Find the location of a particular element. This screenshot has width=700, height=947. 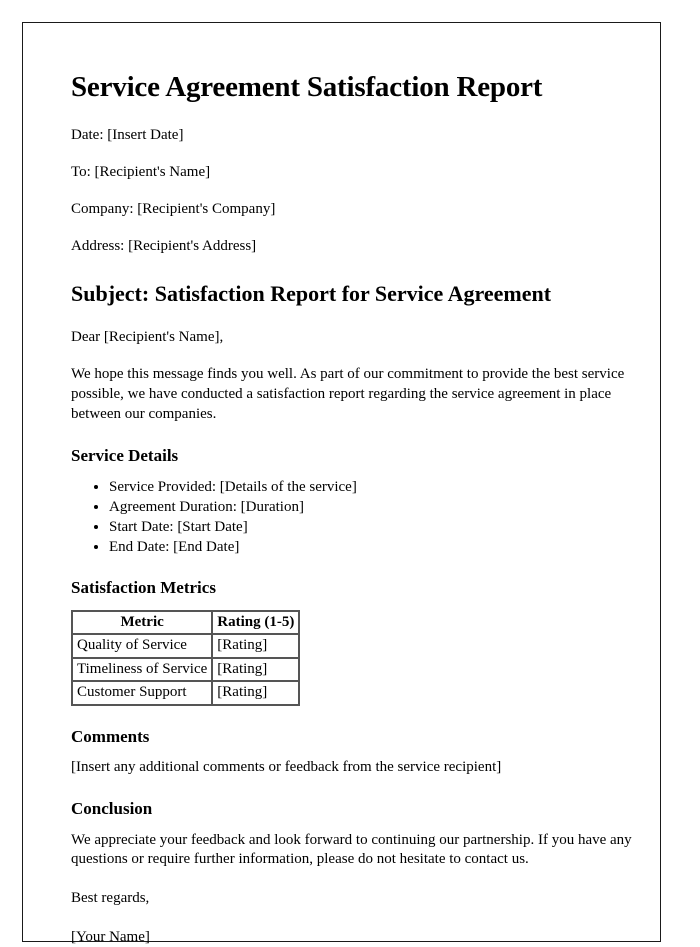

meta-date: Date: [Insert Date] is located at coordinates (127, 135).